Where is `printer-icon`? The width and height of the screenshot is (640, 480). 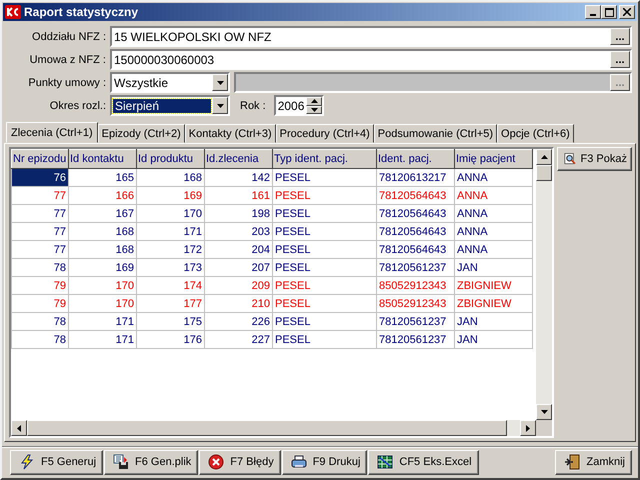
printer-icon is located at coordinates (298, 462).